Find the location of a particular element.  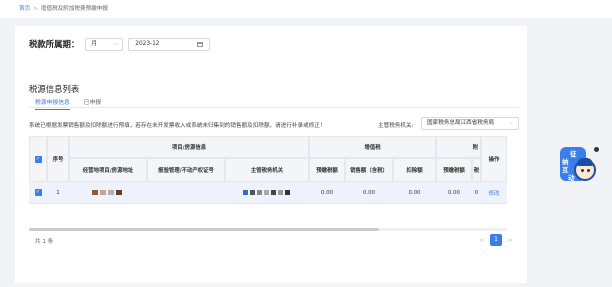

total-count: 共 1 条 is located at coordinates (44, 242).